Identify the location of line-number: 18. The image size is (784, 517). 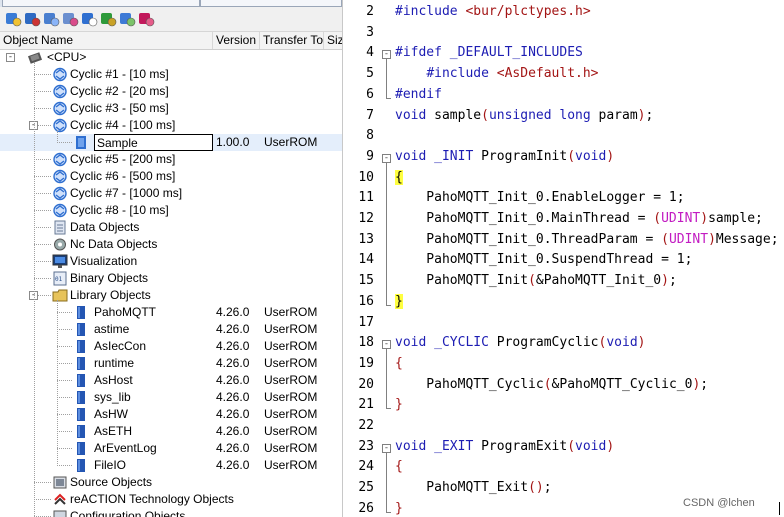
(366, 343).